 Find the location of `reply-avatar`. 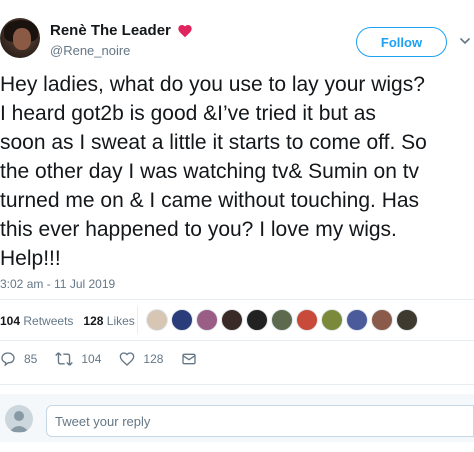

reply-avatar is located at coordinates (19, 419).